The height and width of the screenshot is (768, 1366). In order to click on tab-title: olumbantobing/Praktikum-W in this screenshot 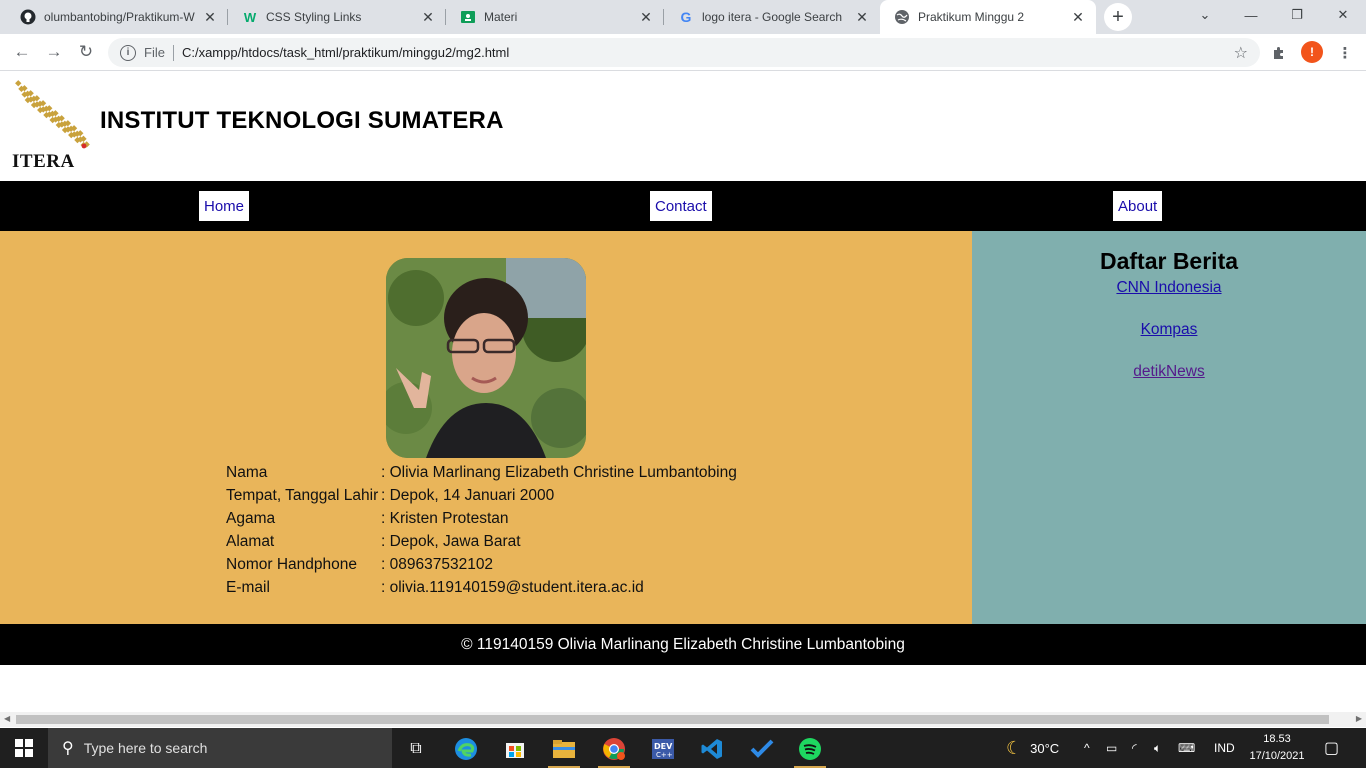, I will do `click(119, 17)`.